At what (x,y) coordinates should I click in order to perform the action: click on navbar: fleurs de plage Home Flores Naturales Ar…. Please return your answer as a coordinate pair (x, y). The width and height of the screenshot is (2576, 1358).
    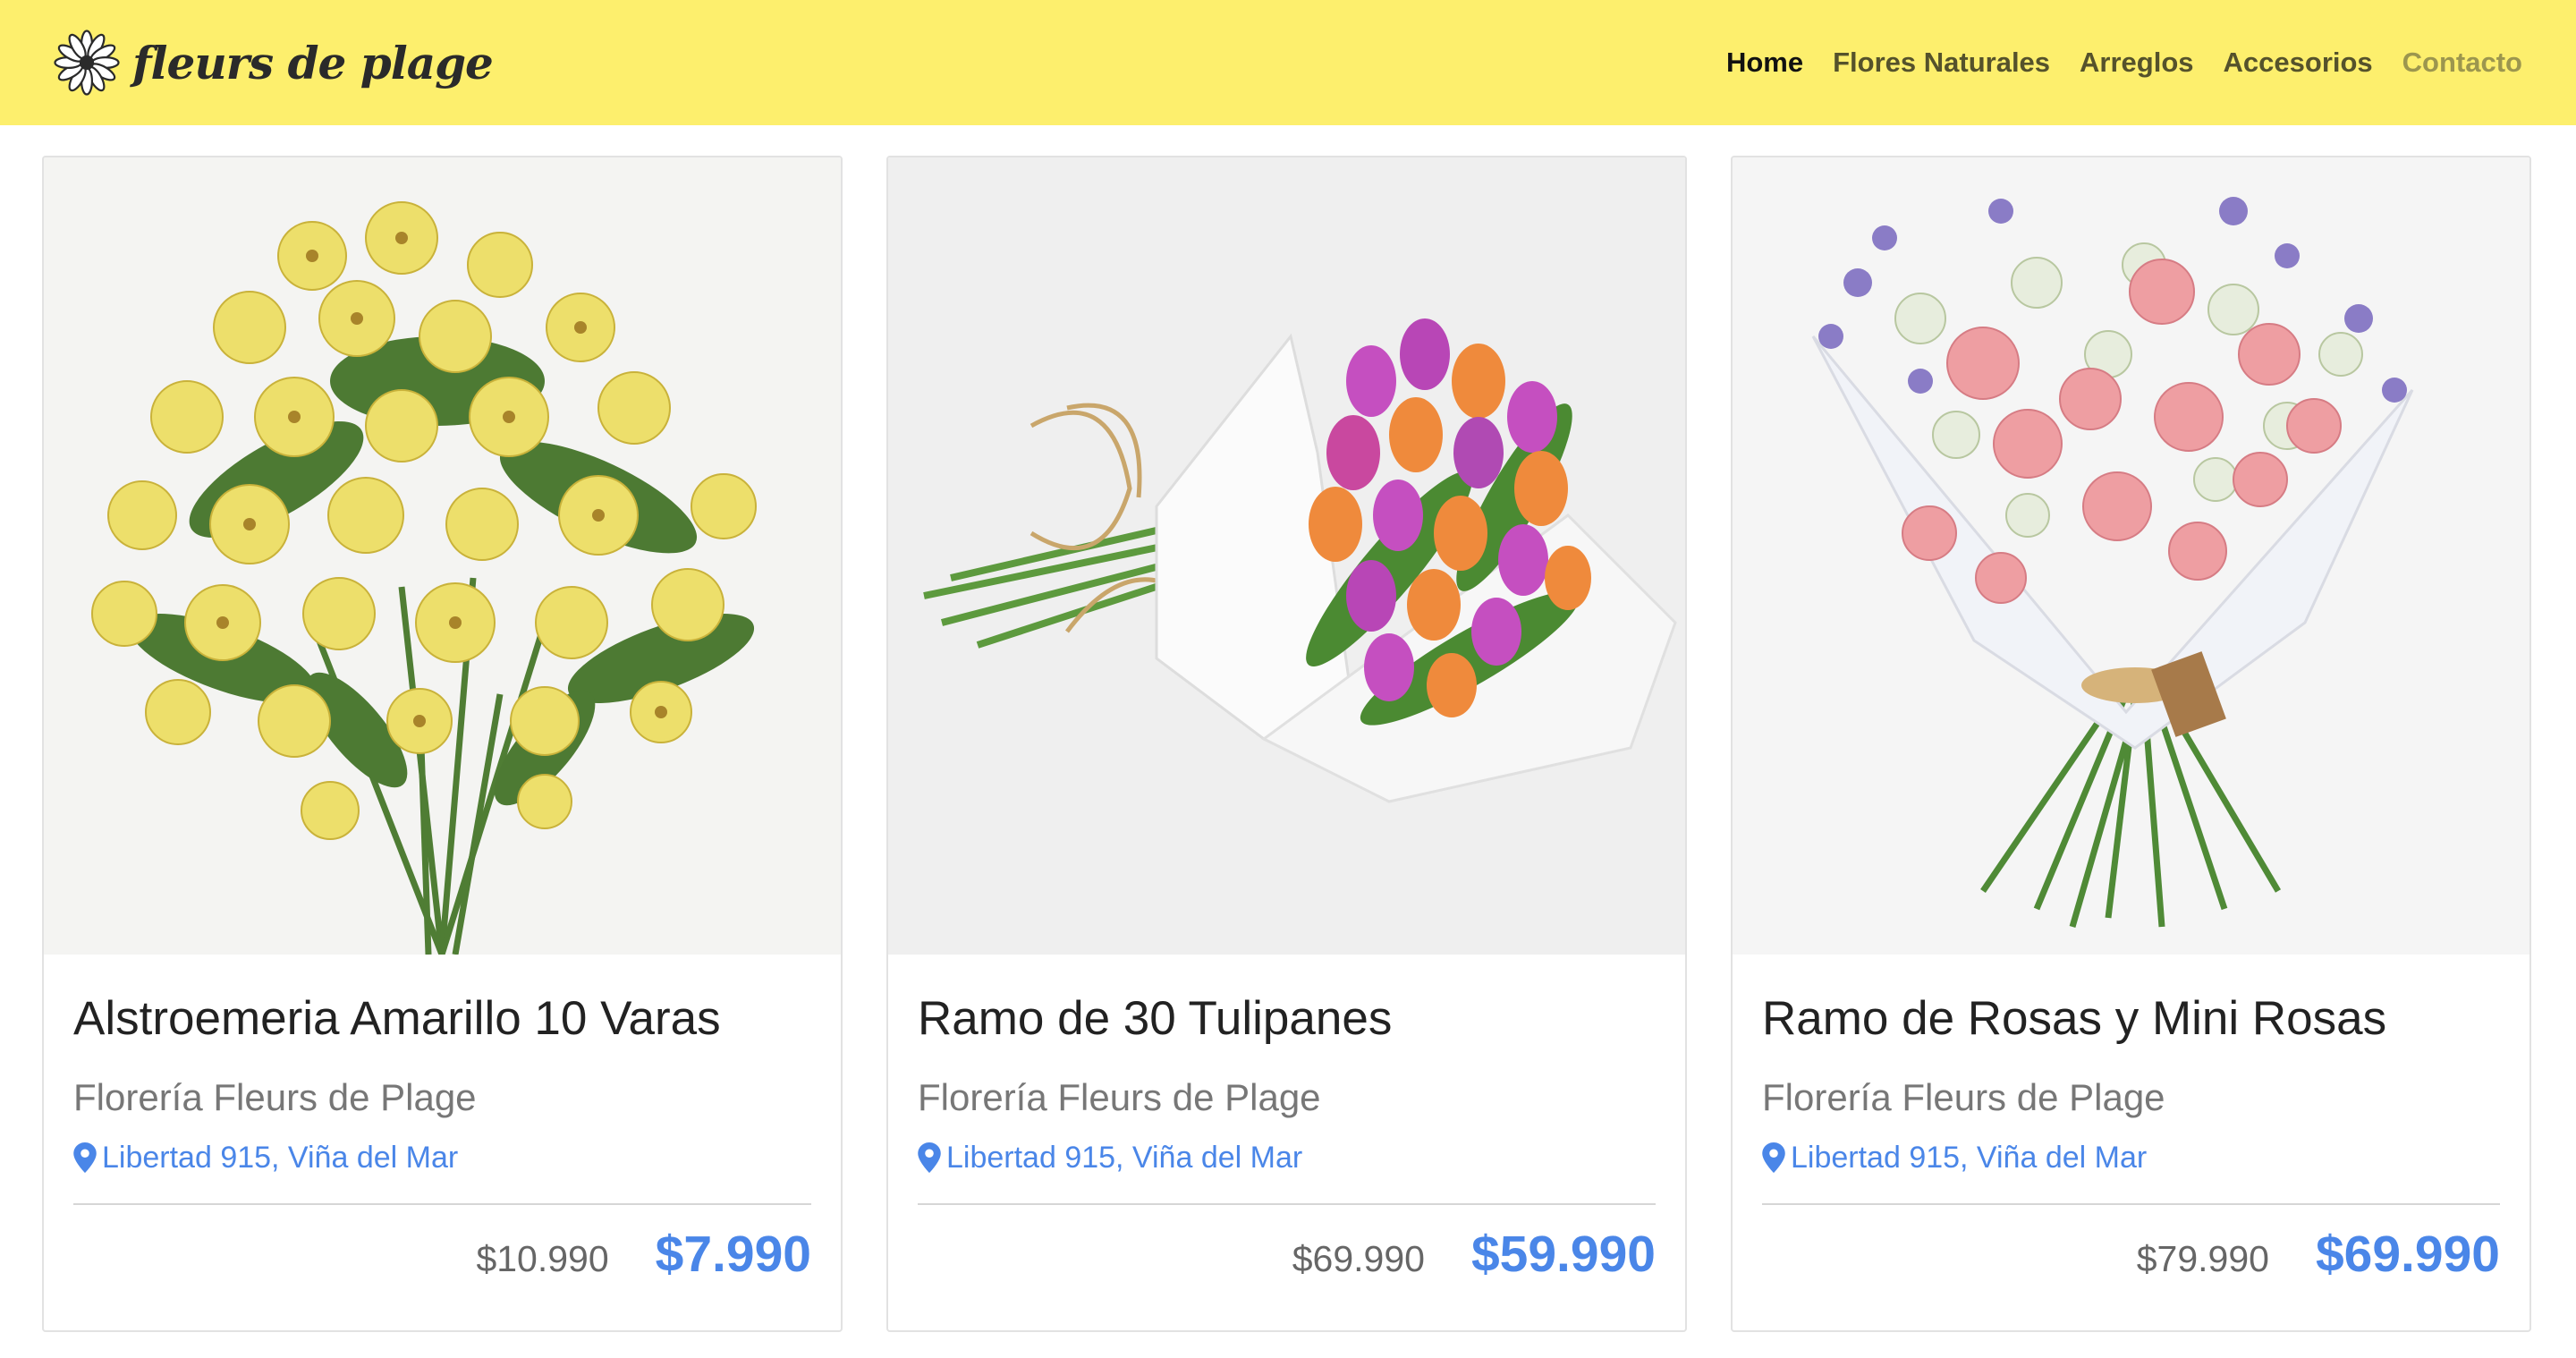
    Looking at the image, I should click on (1288, 62).